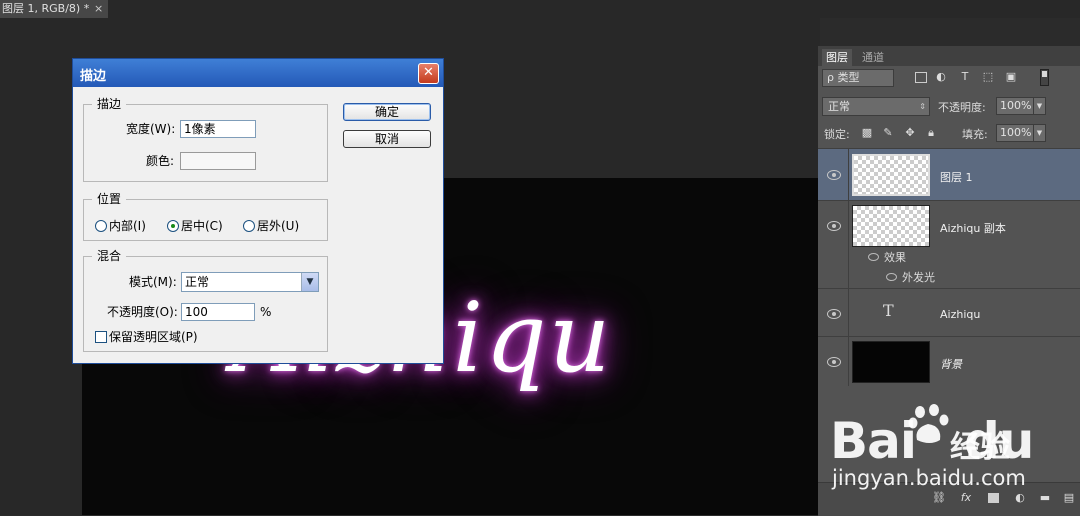 This screenshot has height=516, width=1080. I want to click on layer-filter-row: ρ 类型 ◐ T ⬚ ▣, so click(949, 79).